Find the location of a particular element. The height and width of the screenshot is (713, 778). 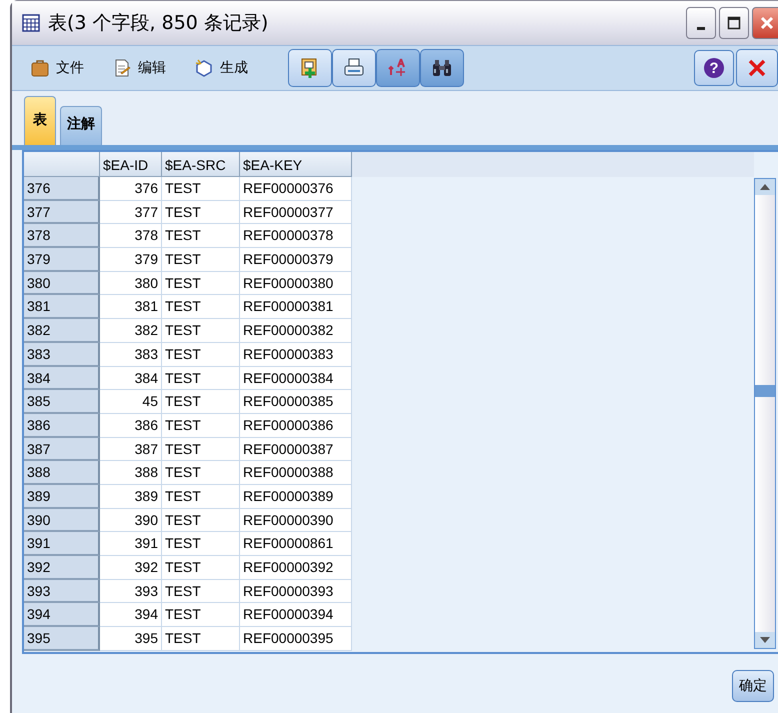

table-cell: REF00000387 is located at coordinates (296, 450).